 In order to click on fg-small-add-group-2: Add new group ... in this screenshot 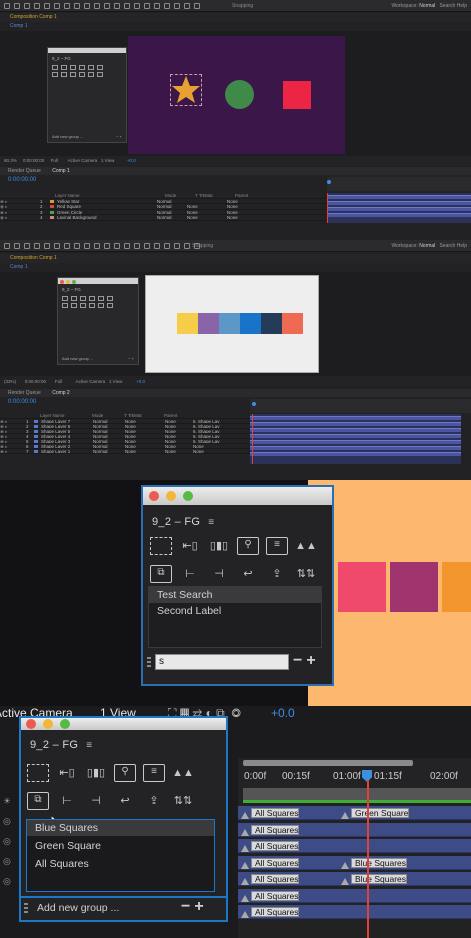, I will do `click(77, 358)`.